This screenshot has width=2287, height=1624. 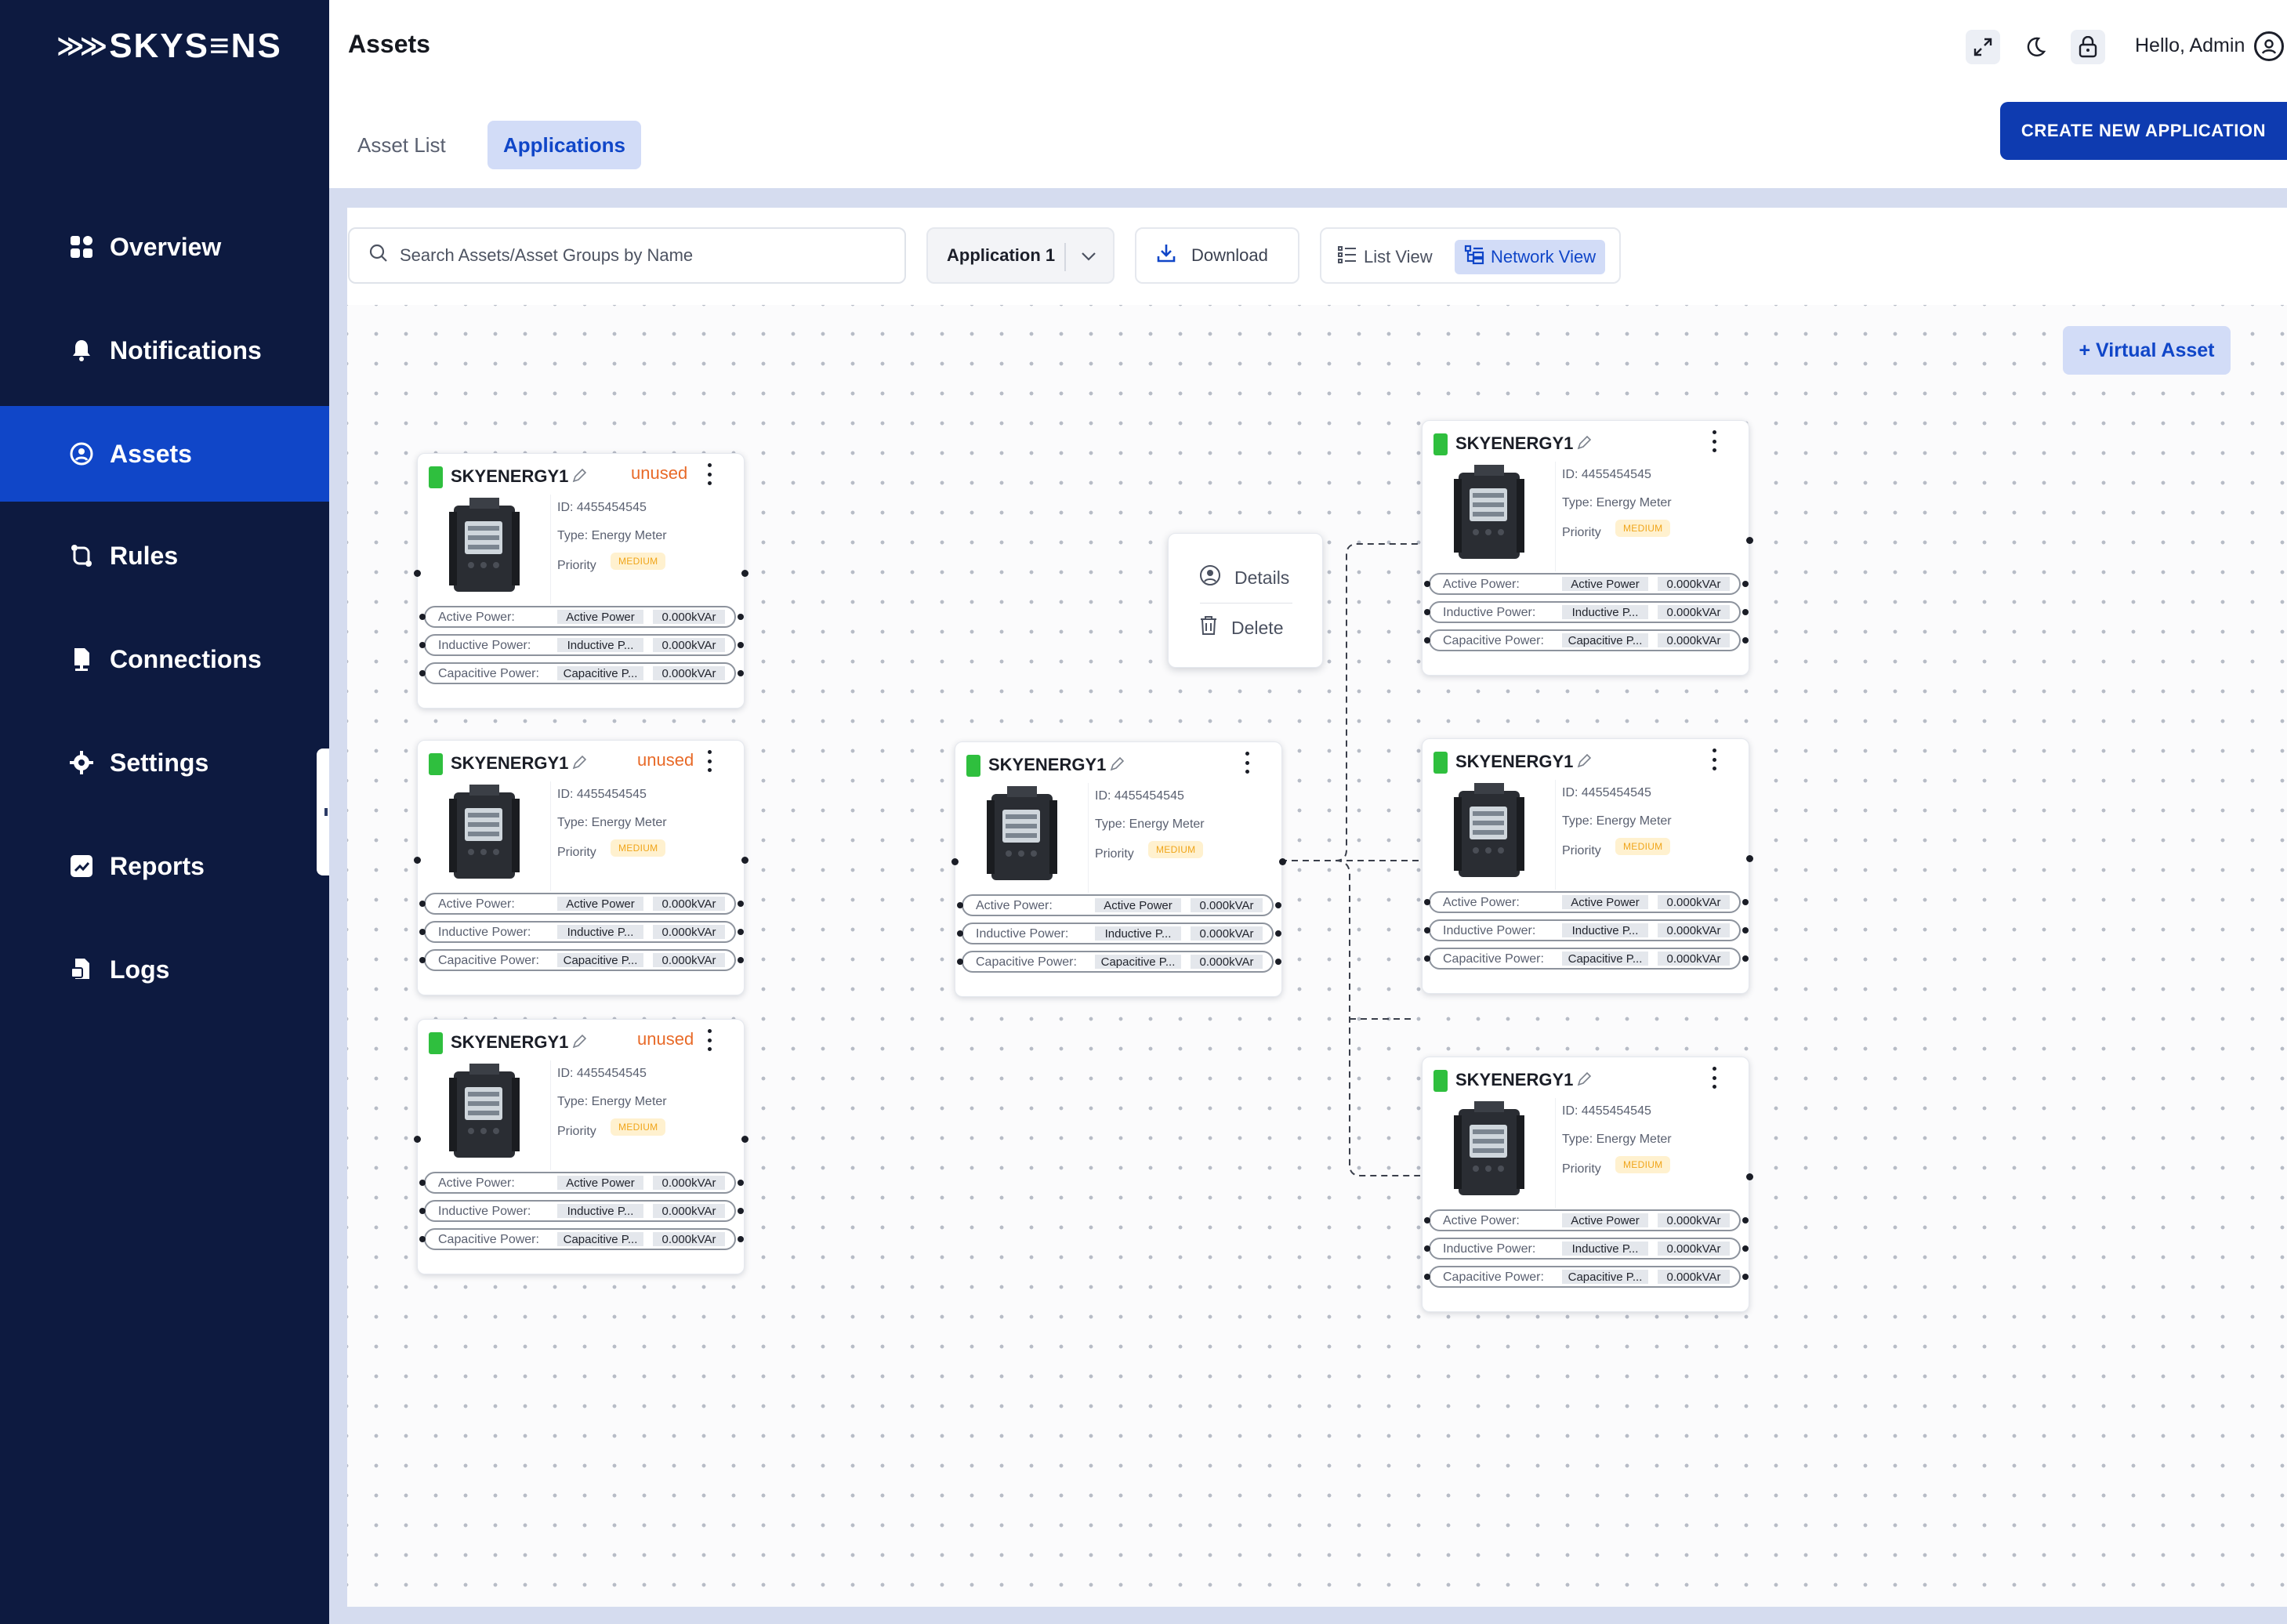 I want to click on application-select: Application 1, so click(x=1021, y=256).